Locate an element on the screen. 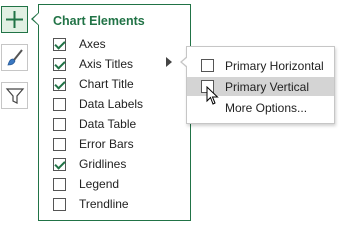 The image size is (343, 240). chart-element-chart-title: Chart Title is located at coordinates (93, 84).